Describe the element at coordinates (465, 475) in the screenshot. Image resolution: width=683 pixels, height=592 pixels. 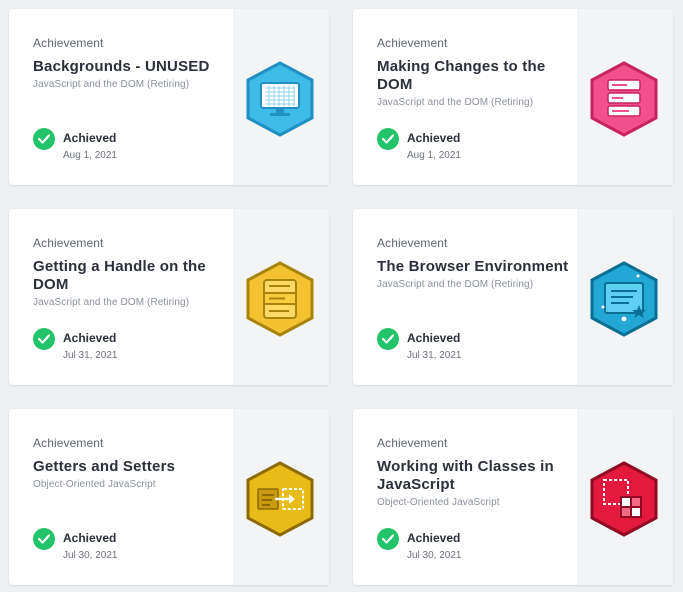
I see `achievement-title: Working with Classes in JavaScript` at that location.